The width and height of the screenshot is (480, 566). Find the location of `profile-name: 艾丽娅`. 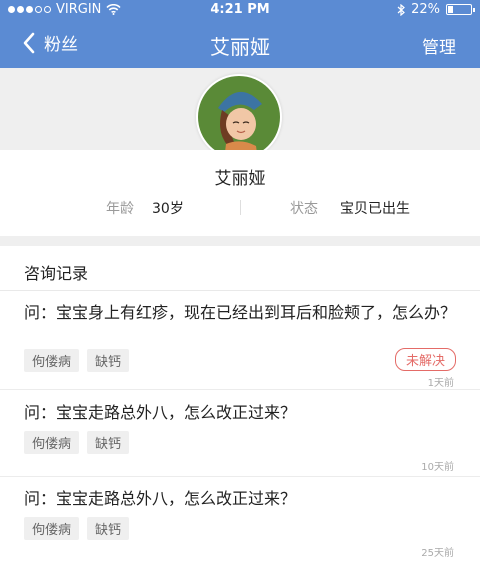

profile-name: 艾丽娅 is located at coordinates (240, 179).